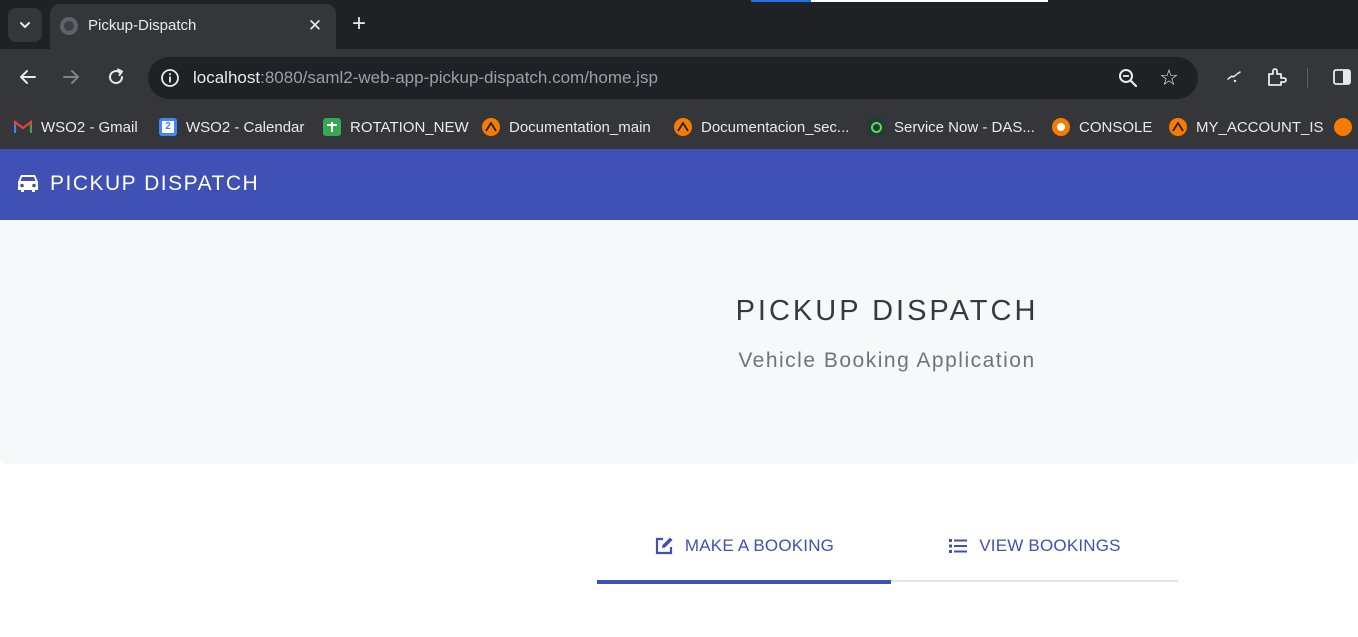 The image size is (1358, 637). What do you see at coordinates (679, 184) in the screenshot?
I see `app-navbar: PICKUP DISPATCH` at bounding box center [679, 184].